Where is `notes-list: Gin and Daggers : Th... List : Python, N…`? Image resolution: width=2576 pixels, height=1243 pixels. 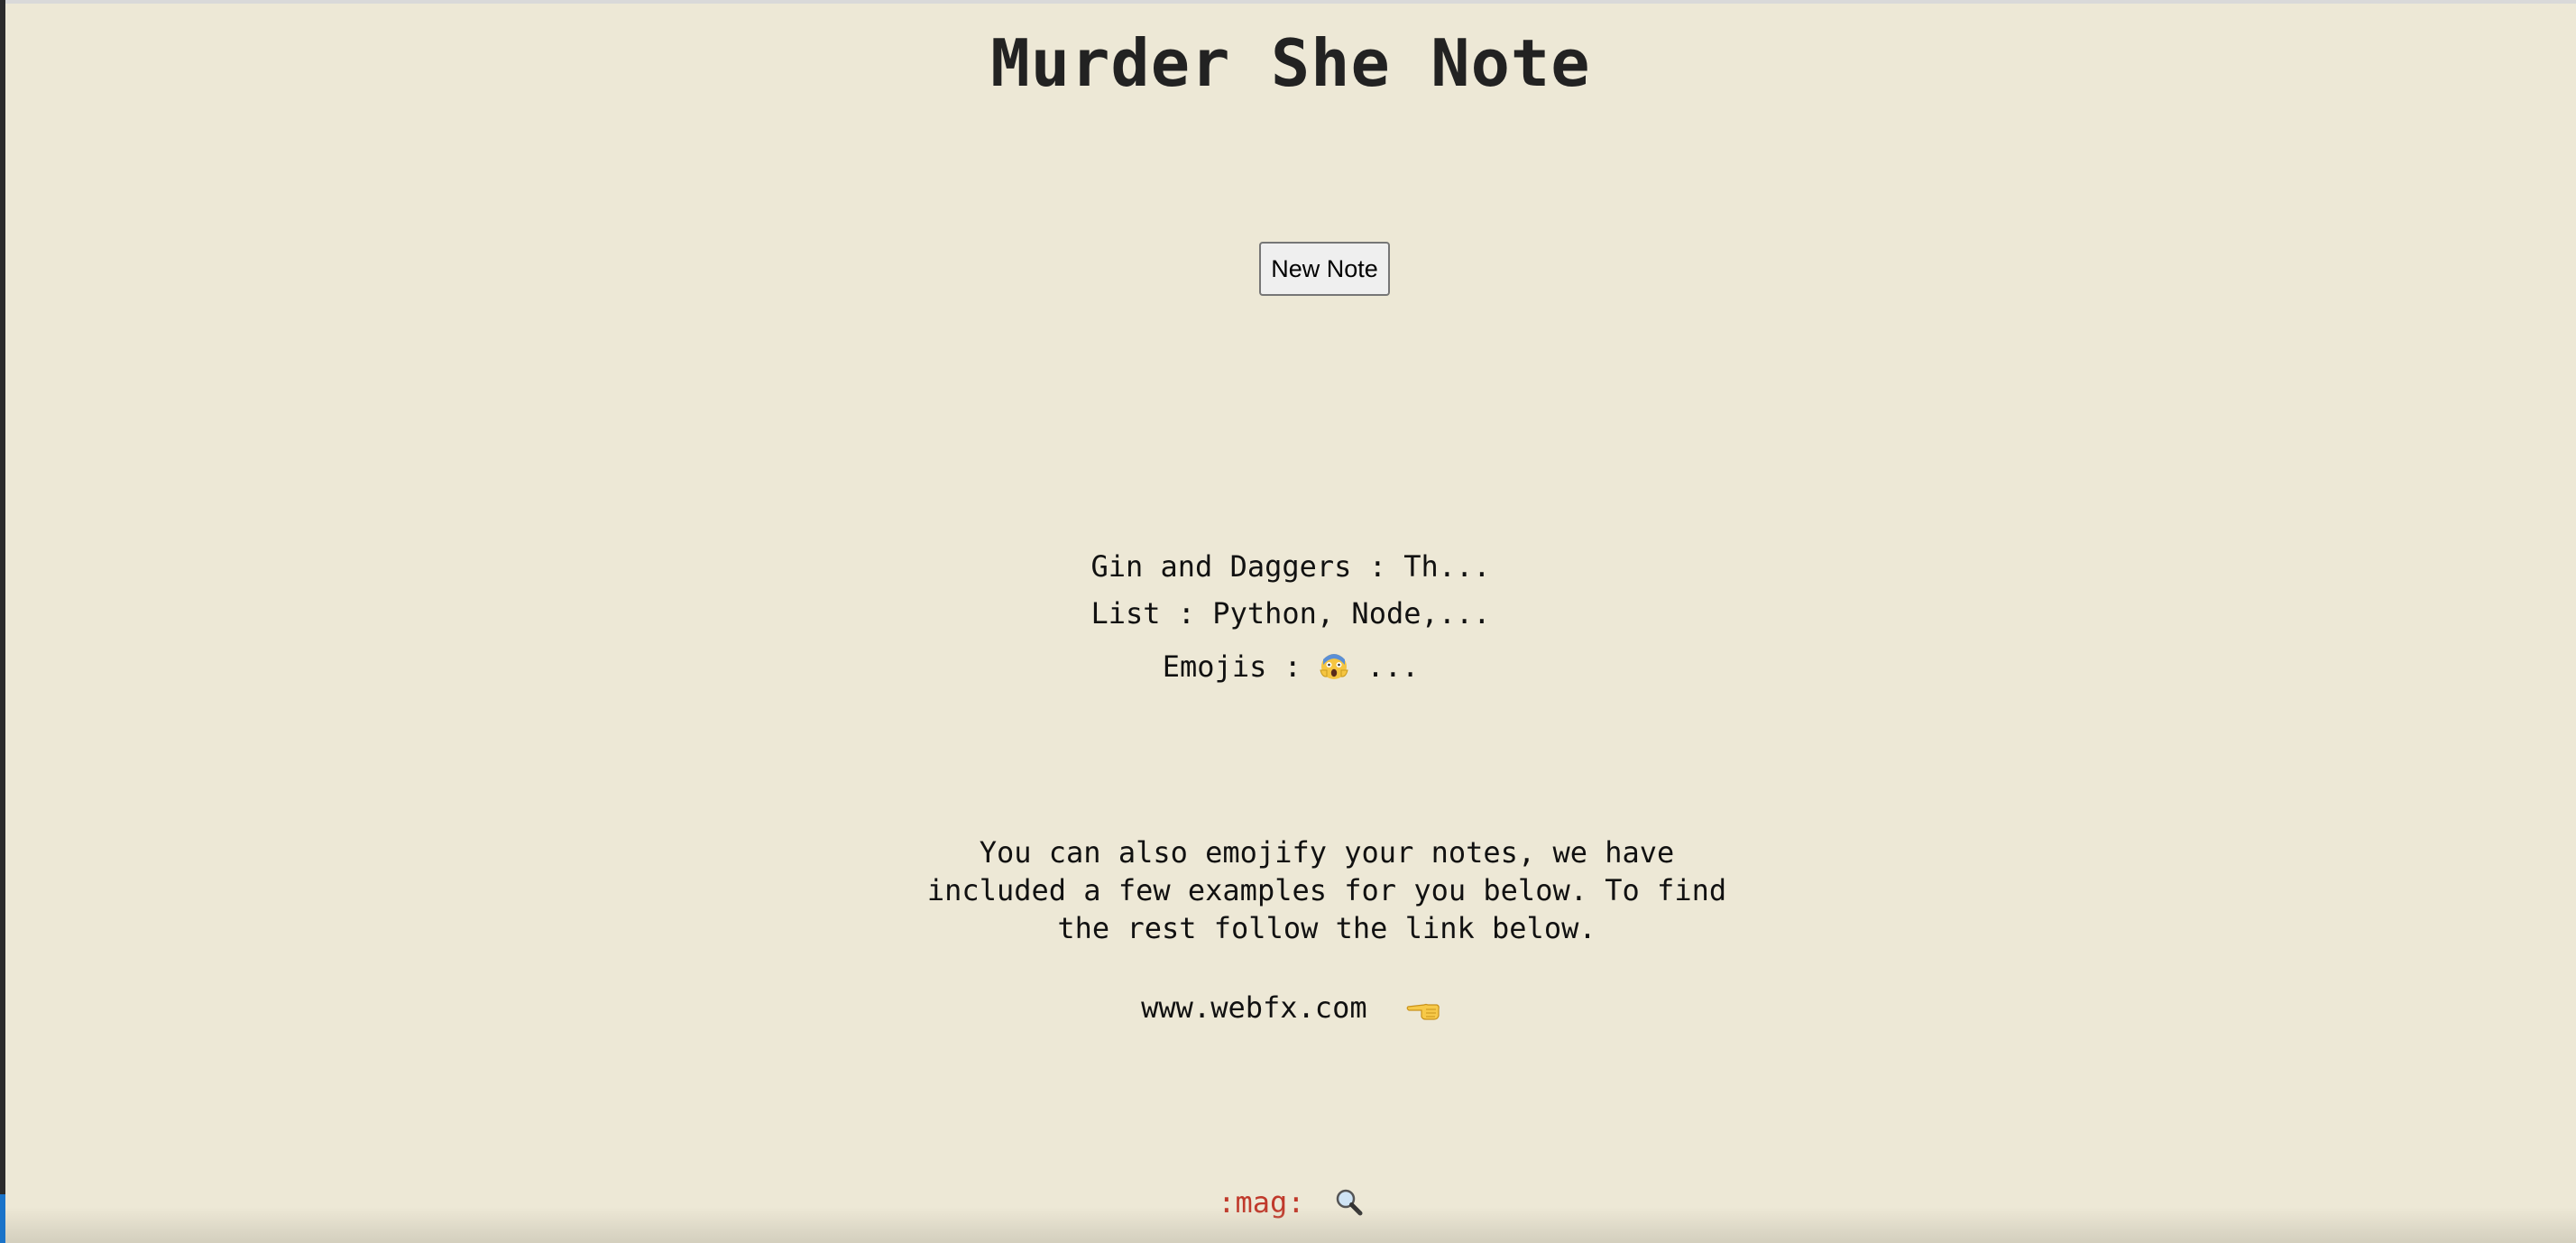
notes-list: Gin and Daggers : Th... List : Python, N… is located at coordinates (1290, 619).